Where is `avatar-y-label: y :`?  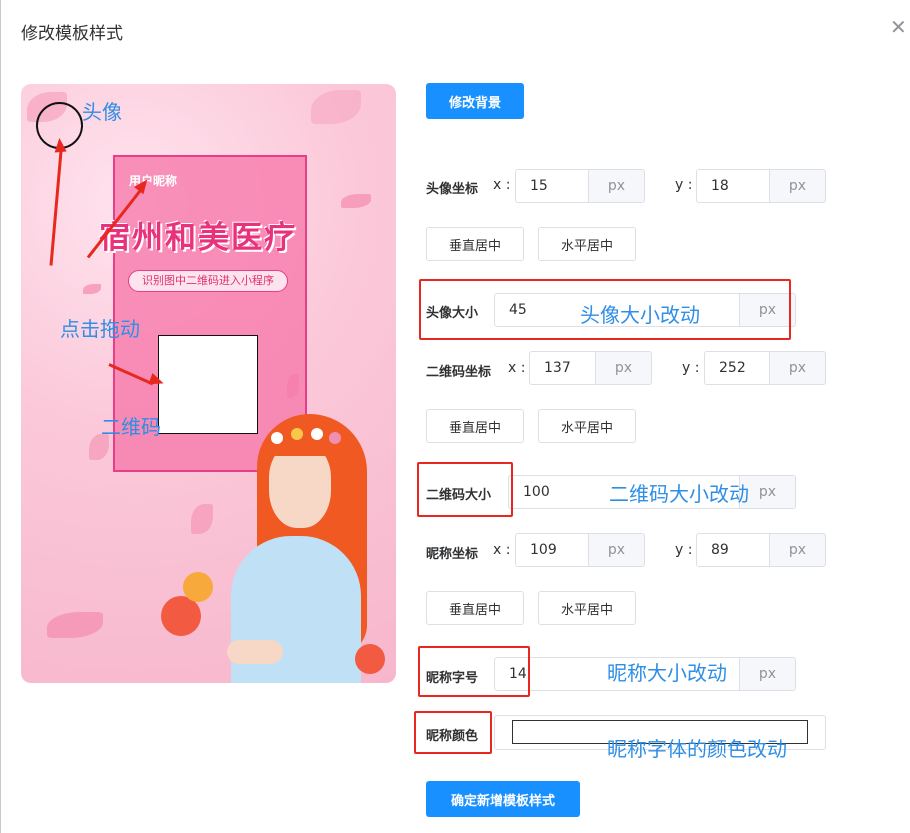
avatar-y-label: y : is located at coordinates (684, 185).